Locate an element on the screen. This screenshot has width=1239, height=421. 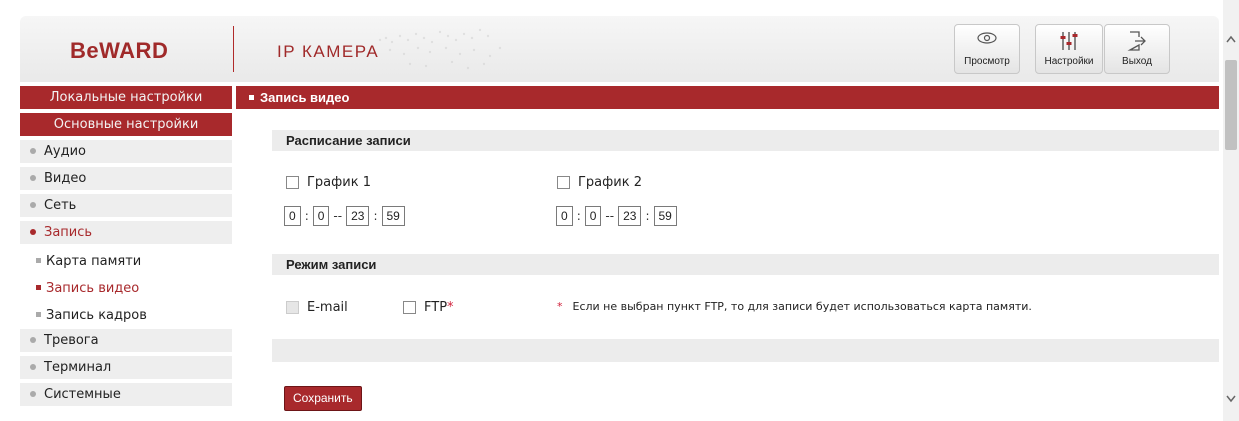
sidebar-item-terminal: Терминал is located at coordinates (126, 367).